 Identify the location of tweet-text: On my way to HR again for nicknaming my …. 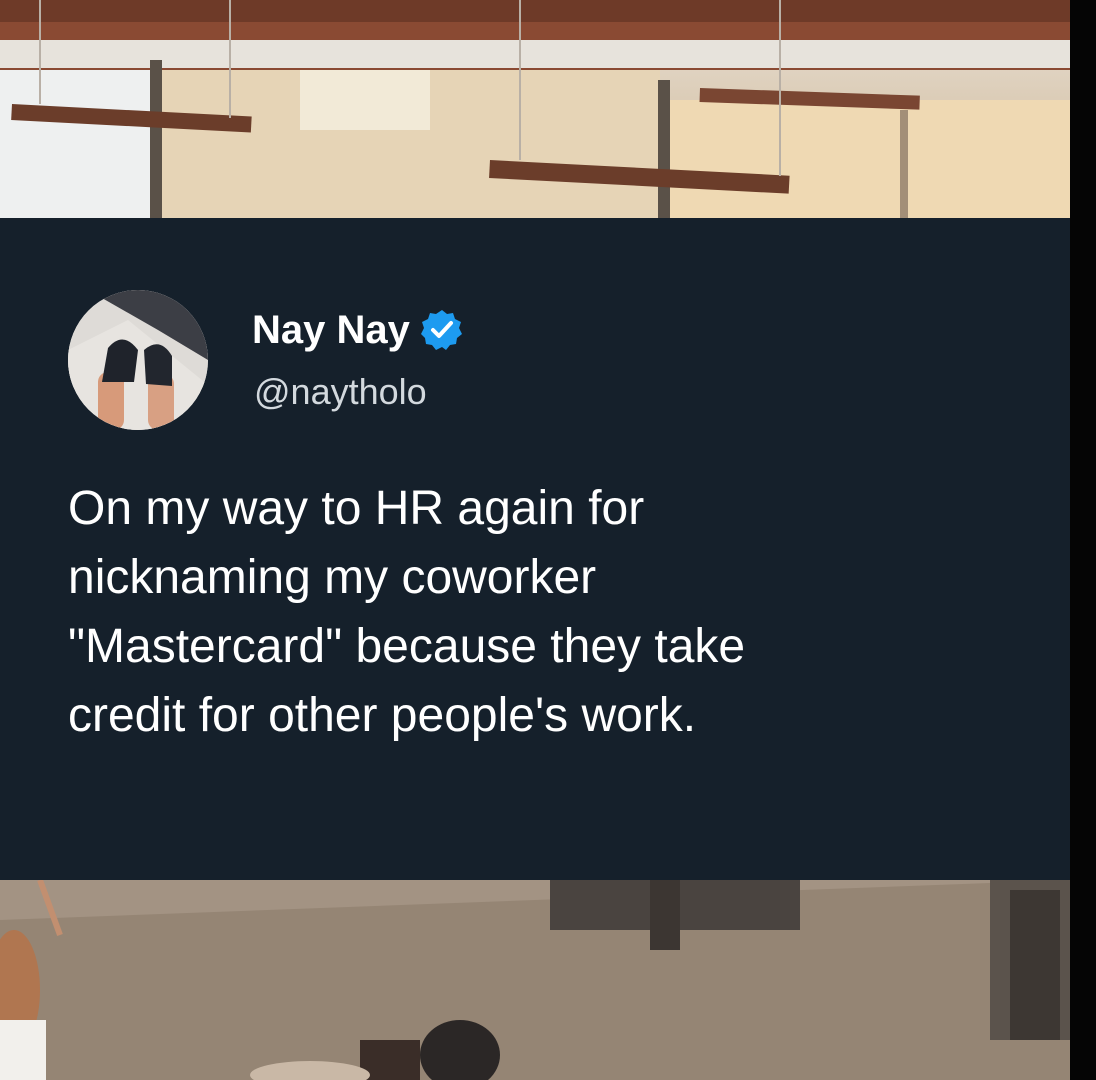
(407, 612).